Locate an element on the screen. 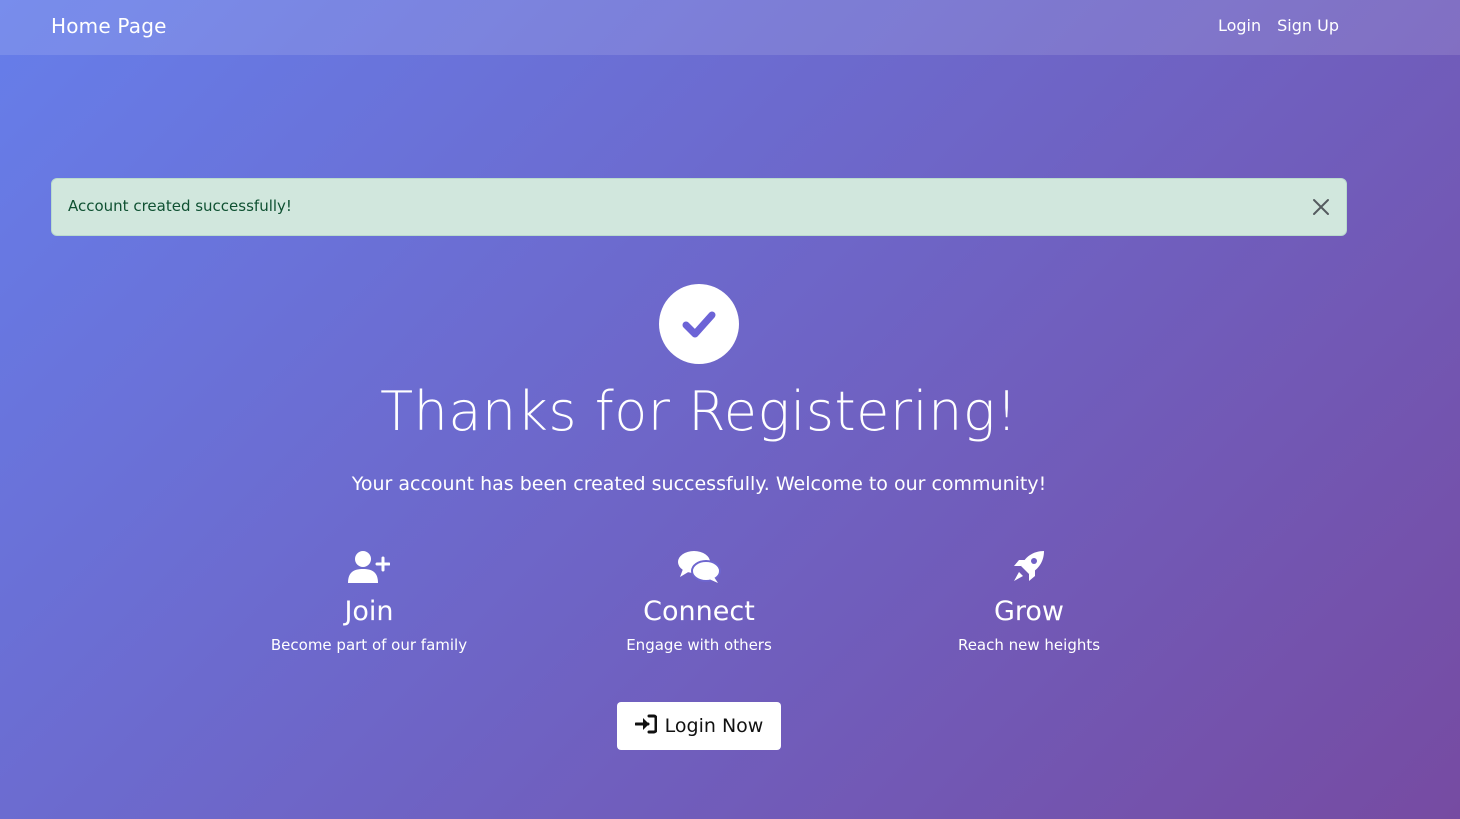  feature-grow: Grow Reach new heights is located at coordinates (1029, 600).